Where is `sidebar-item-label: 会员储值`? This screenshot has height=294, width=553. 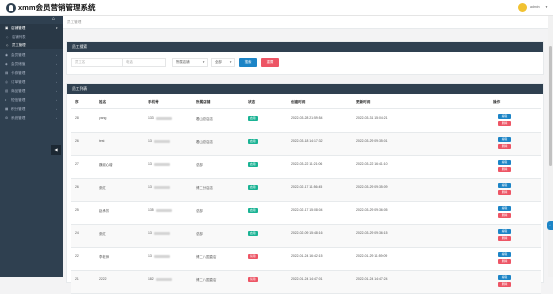
sidebar-item-label: 会员储值 is located at coordinates (18, 64).